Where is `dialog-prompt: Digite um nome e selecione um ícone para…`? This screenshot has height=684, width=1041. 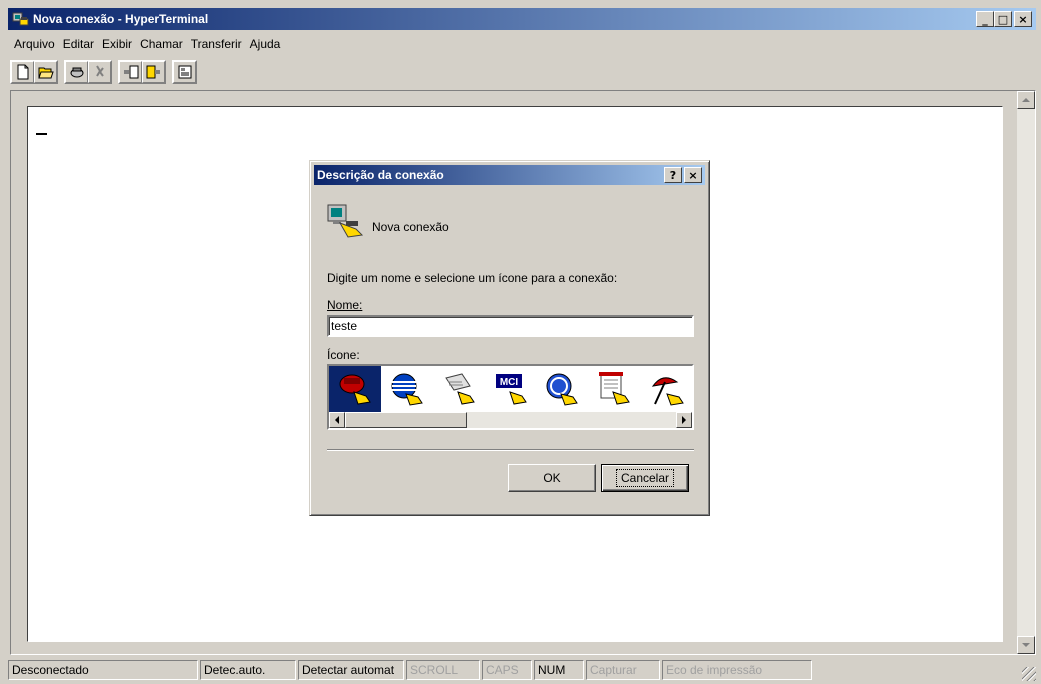
dialog-prompt: Digite um nome e selecione um ícone para… is located at coordinates (472, 278).